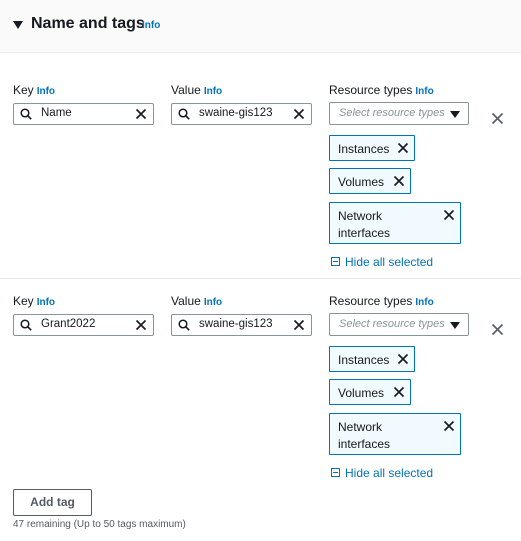 This screenshot has width=521, height=541. What do you see at coordinates (260, 26) in the screenshot?
I see `section-header: Name and tags Info` at bounding box center [260, 26].